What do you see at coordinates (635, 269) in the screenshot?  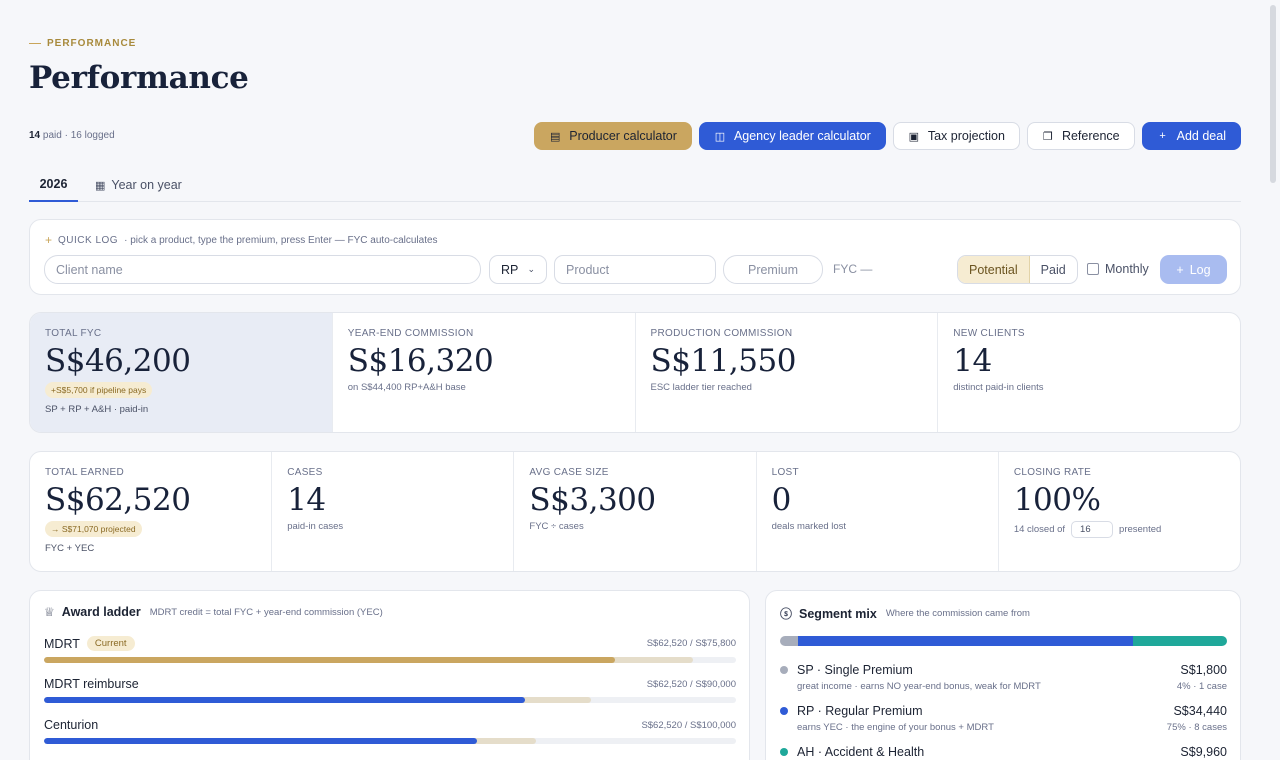 I see `product-input: Product` at bounding box center [635, 269].